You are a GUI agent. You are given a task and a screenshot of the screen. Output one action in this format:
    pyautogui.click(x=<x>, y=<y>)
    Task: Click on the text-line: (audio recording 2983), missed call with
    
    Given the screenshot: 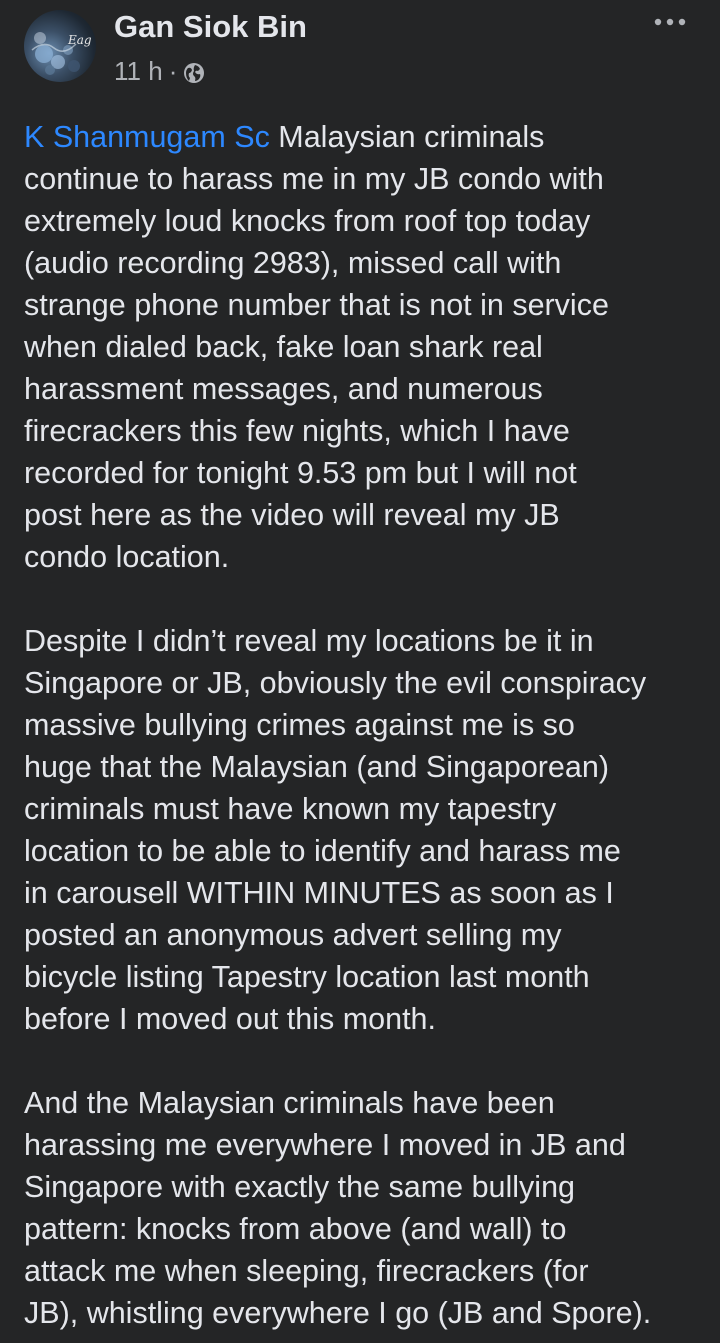 What is the action you would take?
    pyautogui.click(x=293, y=263)
    